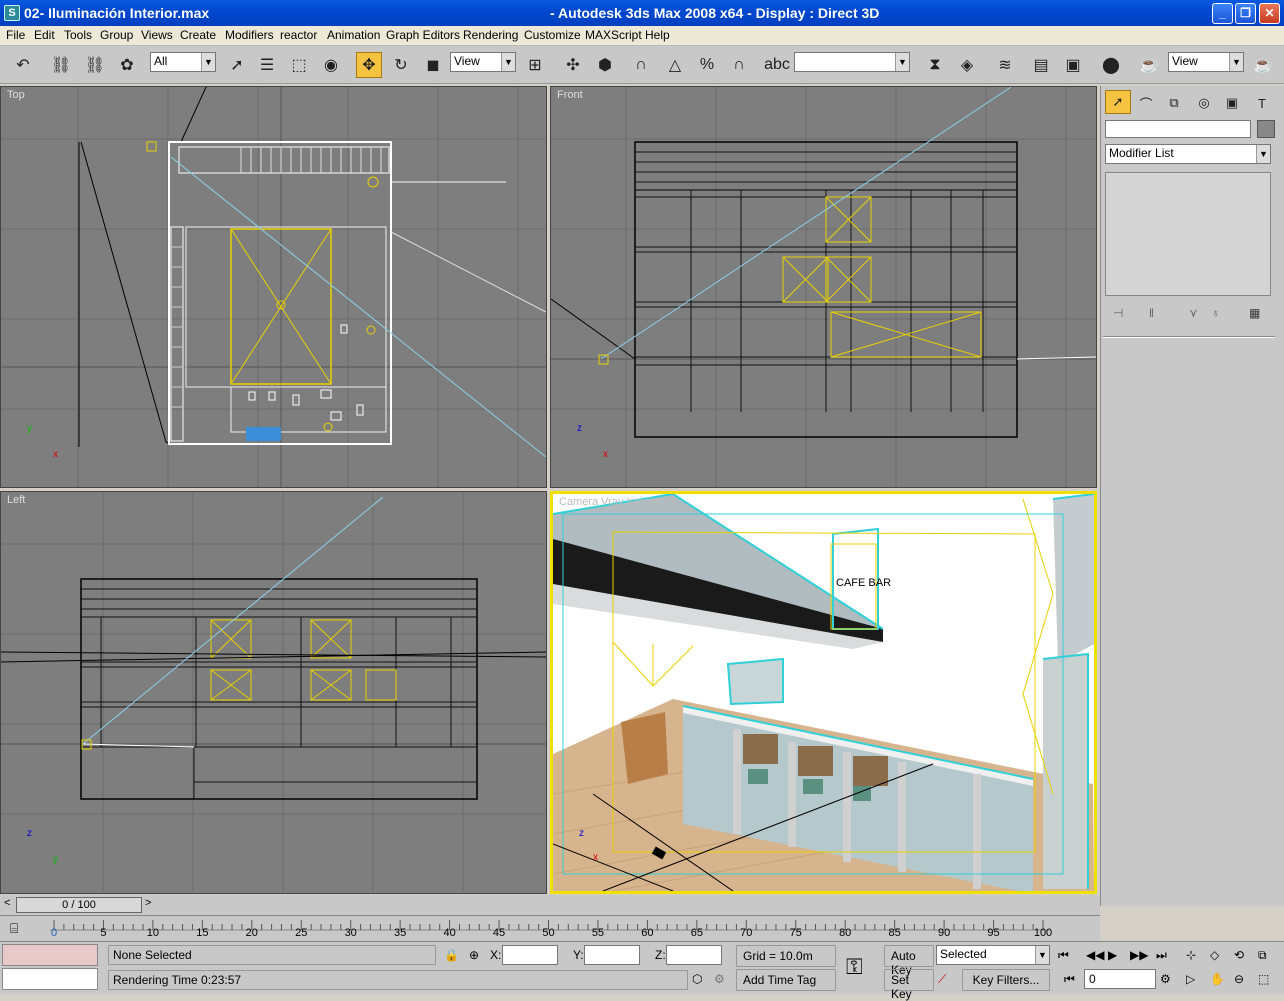 Image resolution: width=1284 pixels, height=1001 pixels. I want to click on viewport-label: Top, so click(16, 95).